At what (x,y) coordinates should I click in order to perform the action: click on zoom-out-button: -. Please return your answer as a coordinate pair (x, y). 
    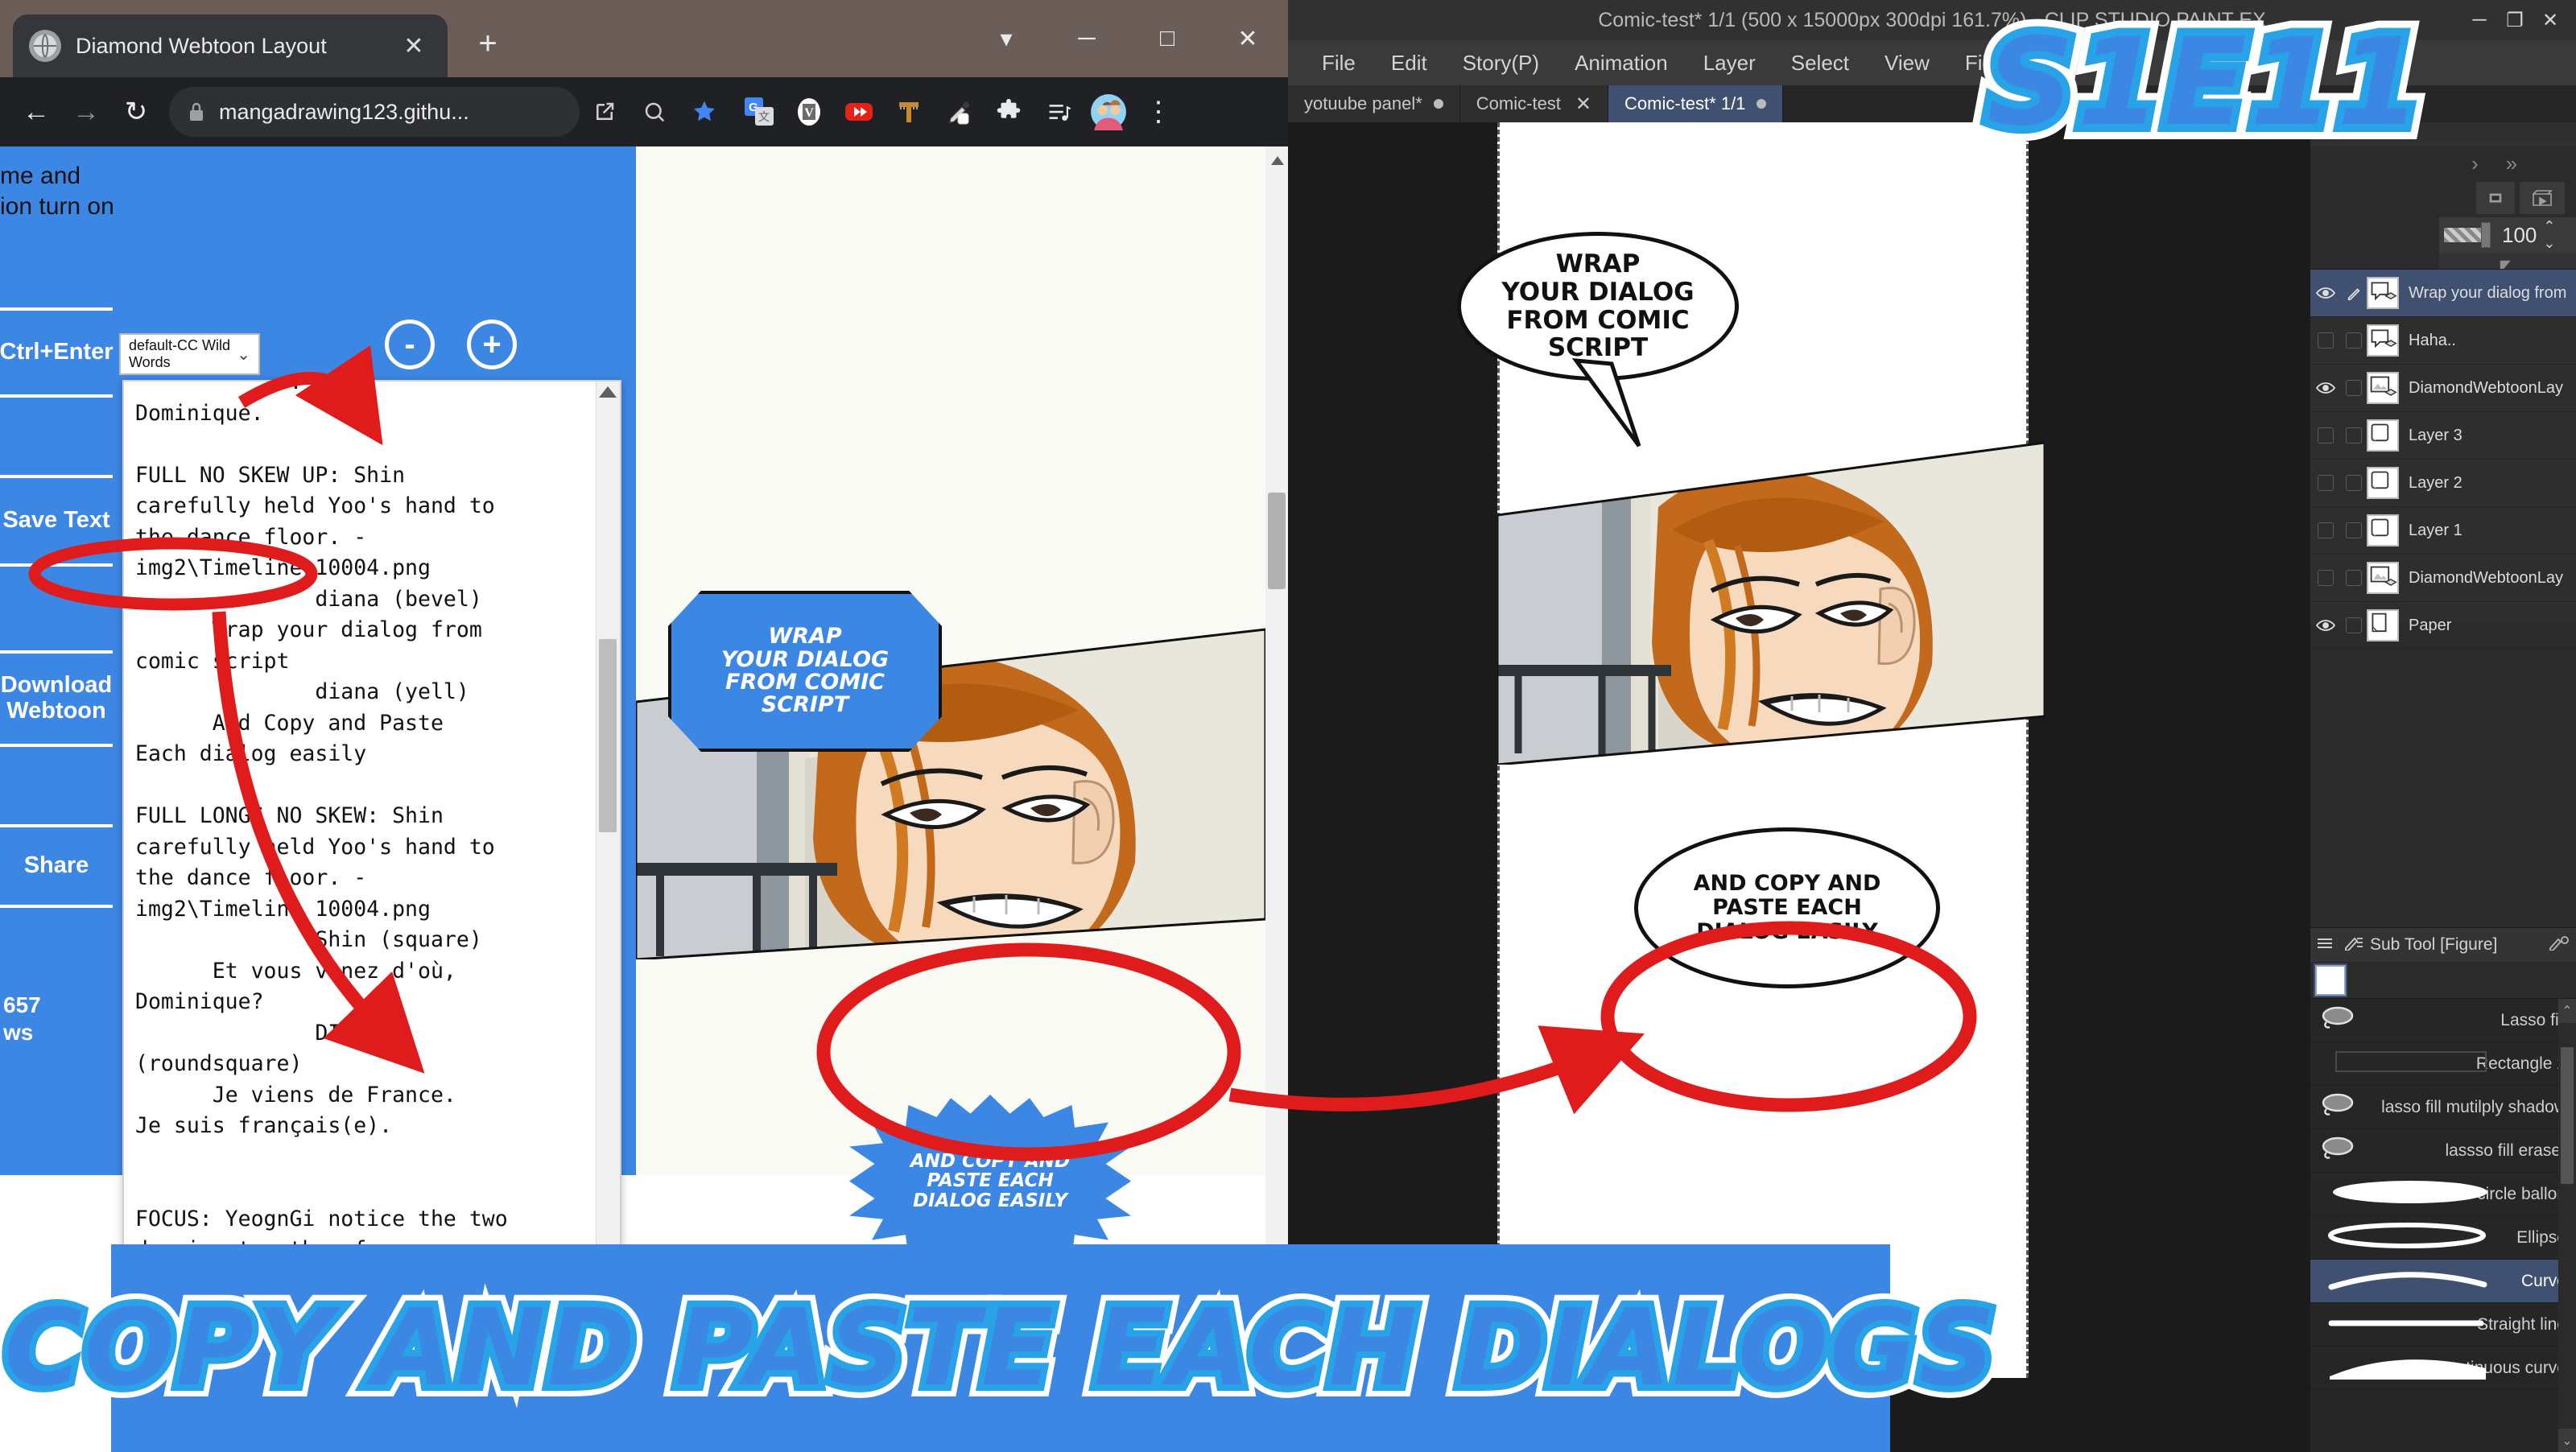
    Looking at the image, I should click on (410, 344).